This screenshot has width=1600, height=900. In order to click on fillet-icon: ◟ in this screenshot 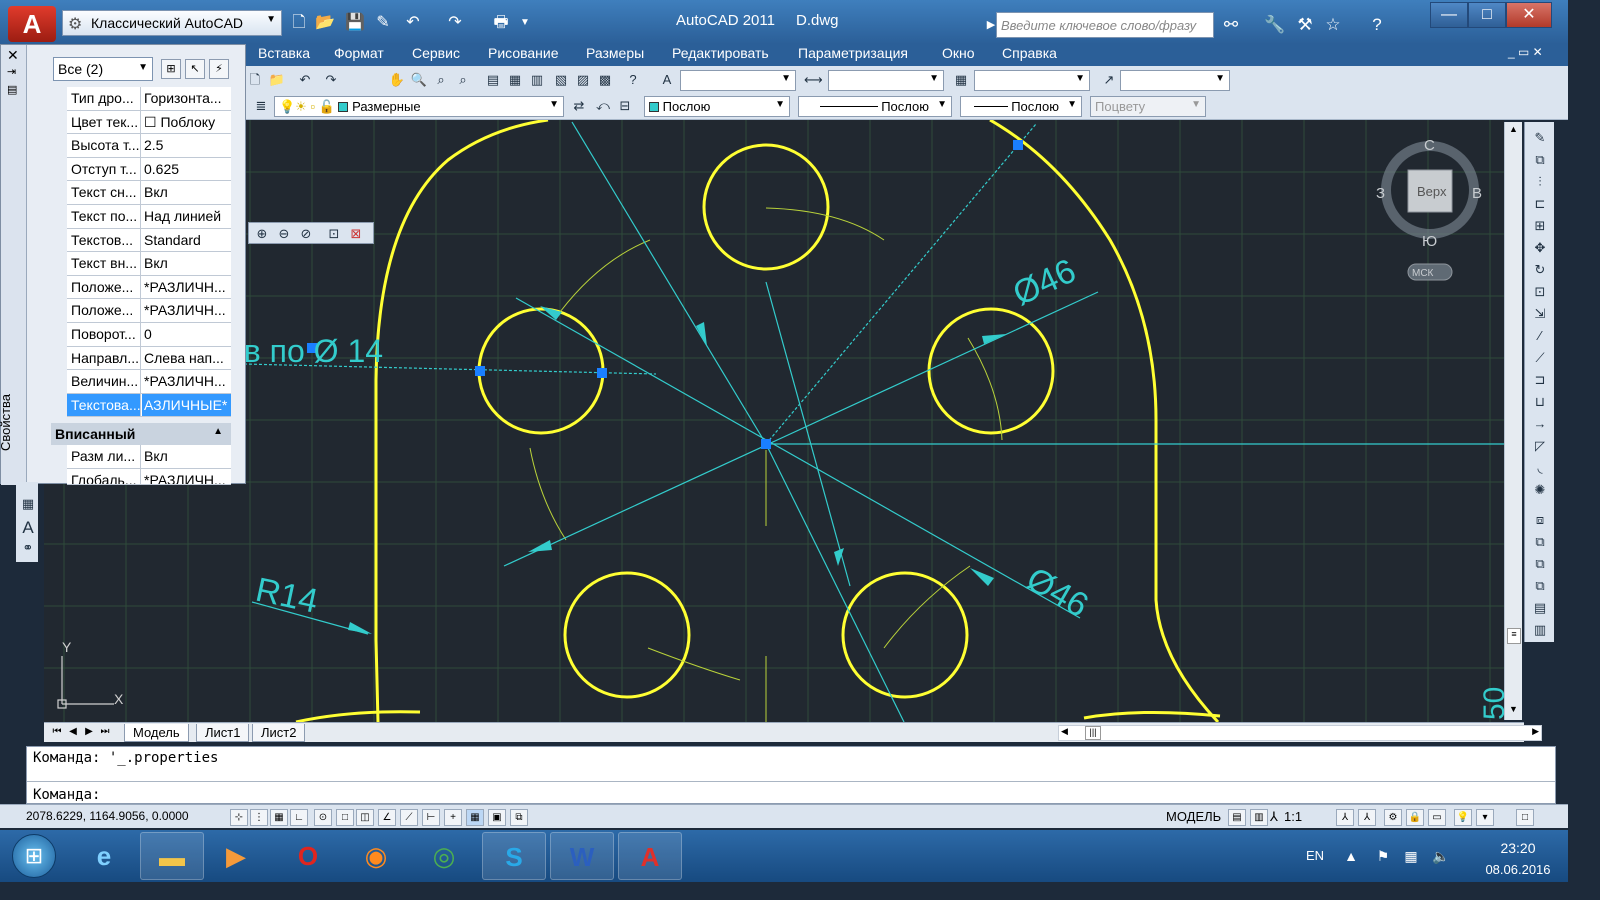, I will do `click(1540, 469)`.